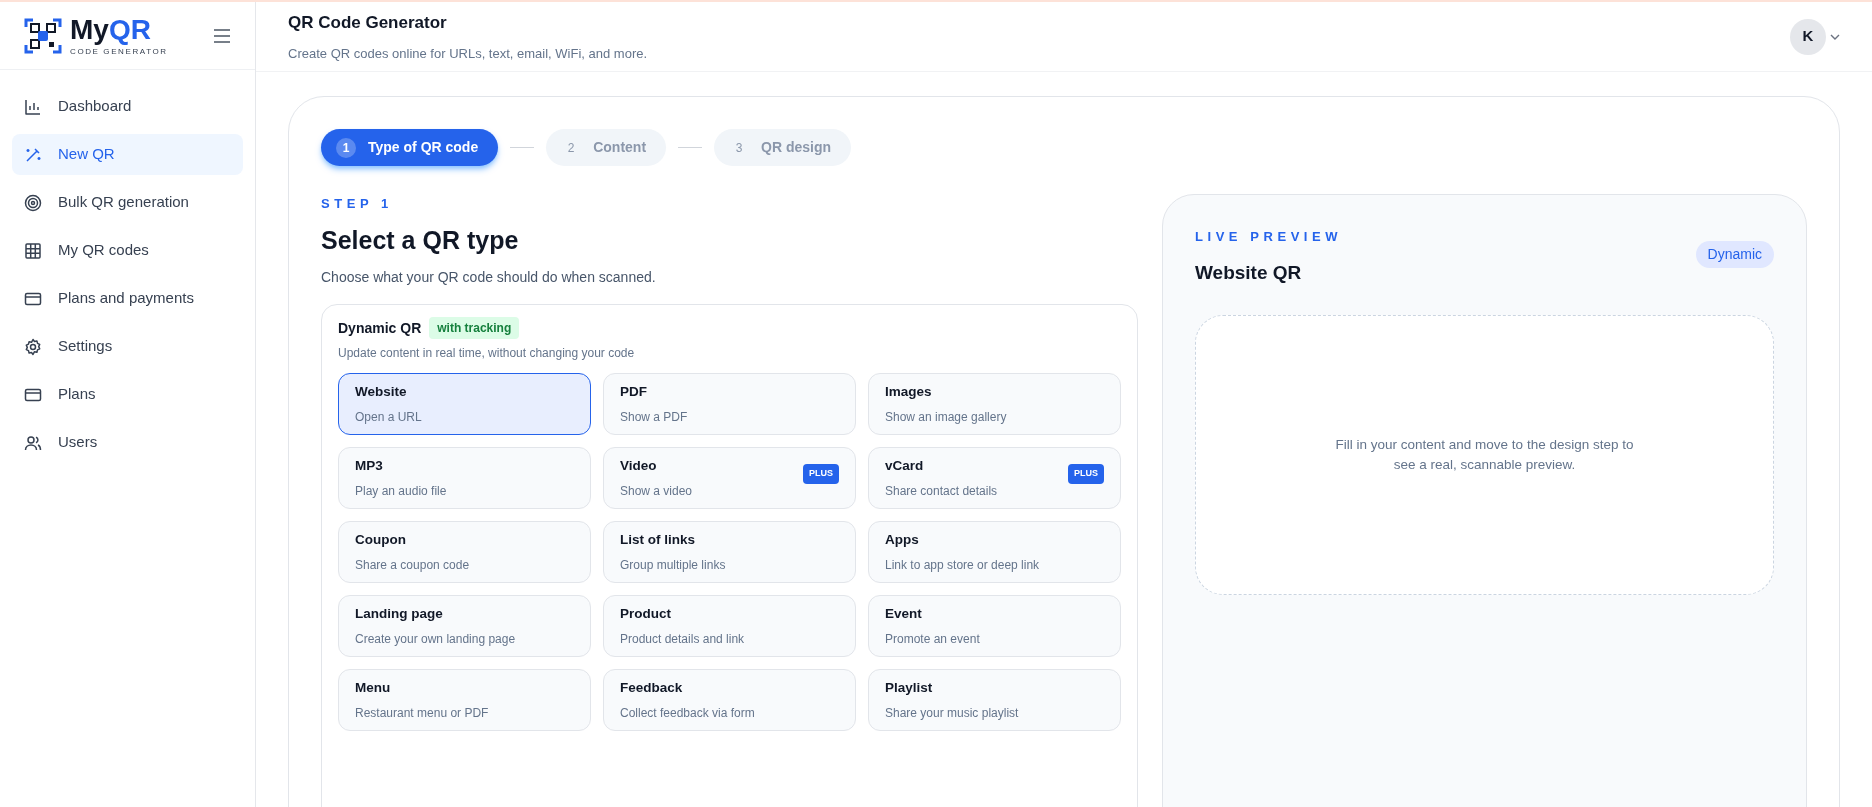 This screenshot has width=1872, height=807. I want to click on card-description: Create your own landing page, so click(435, 639).